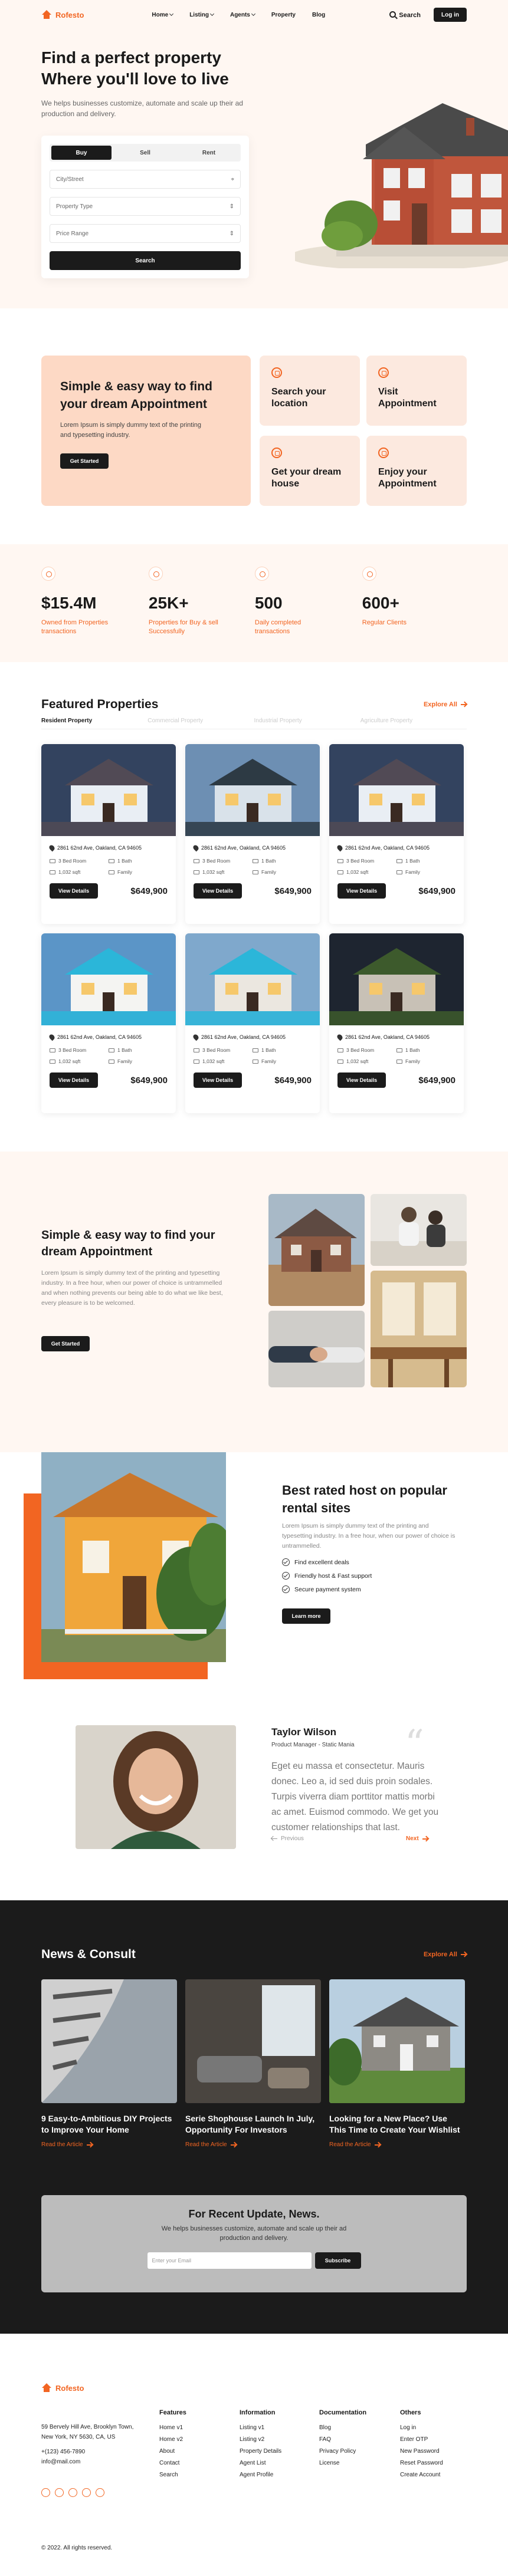 The height and width of the screenshot is (2576, 508). Describe the element at coordinates (87, 2492) in the screenshot. I see `linkedin-icon` at that location.